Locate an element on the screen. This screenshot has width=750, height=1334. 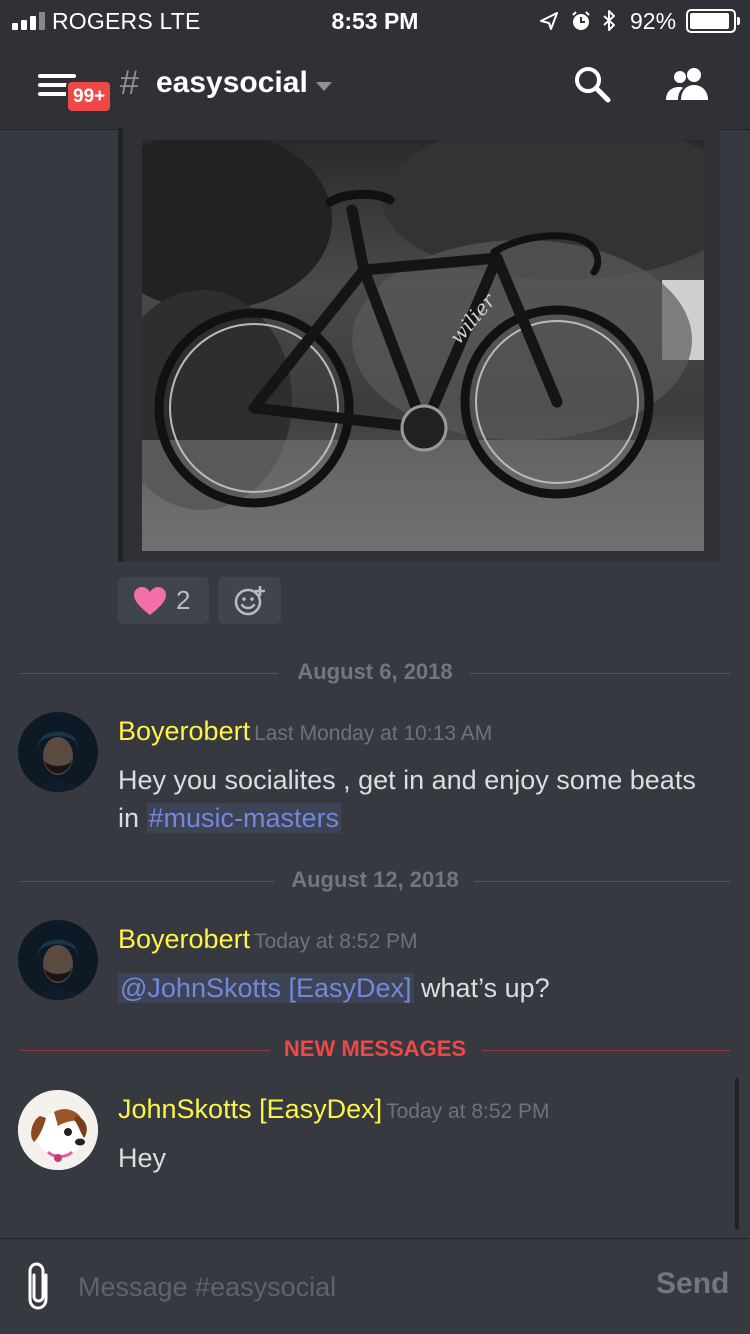
user-mention: @JohnSkotts [EasyDex] is located at coordinates (266, 988).